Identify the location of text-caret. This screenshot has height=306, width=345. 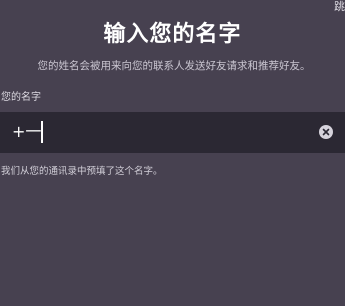
(42, 132).